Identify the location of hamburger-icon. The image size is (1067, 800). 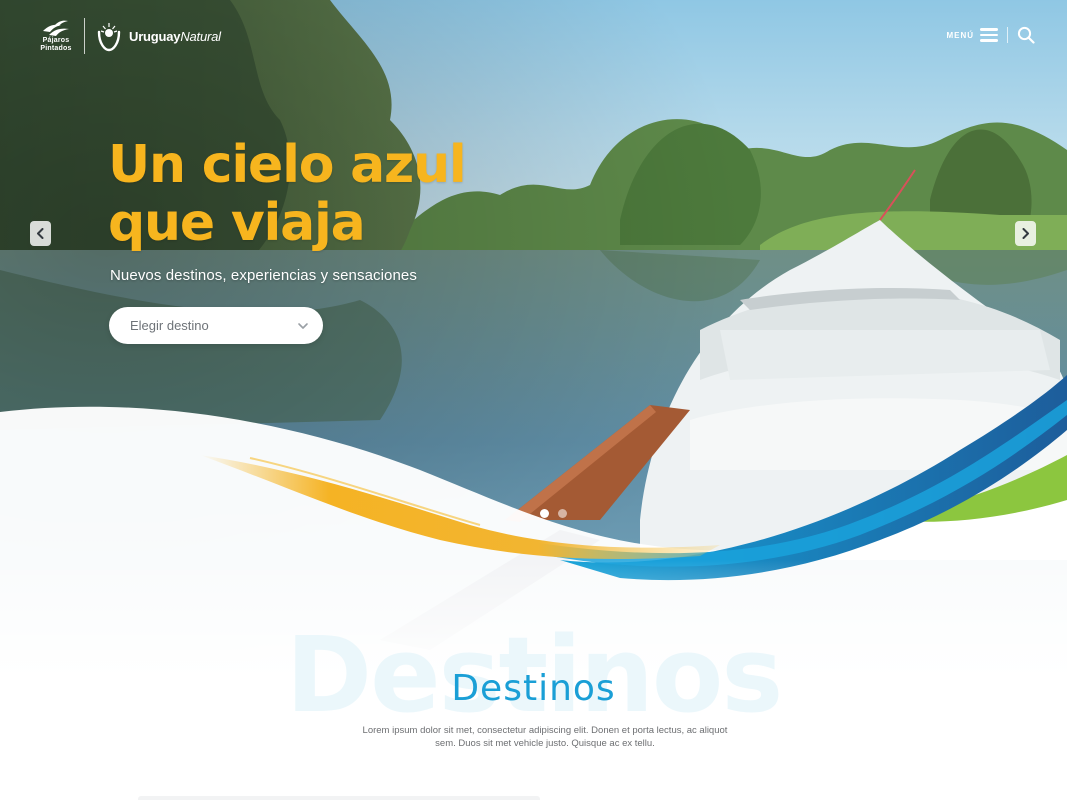
(989, 35).